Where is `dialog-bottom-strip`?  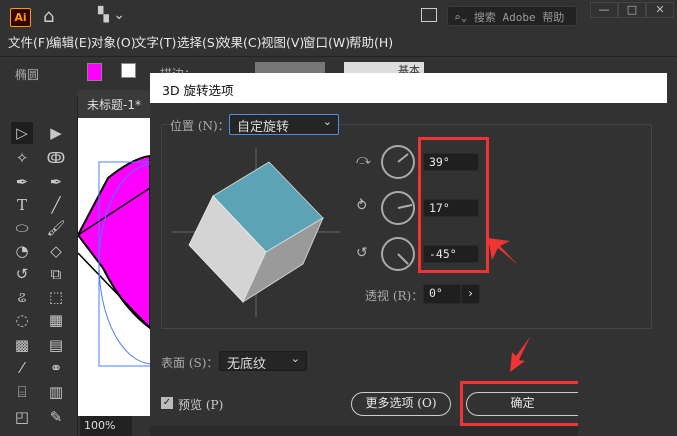
dialog-bottom-strip is located at coordinates (364, 431).